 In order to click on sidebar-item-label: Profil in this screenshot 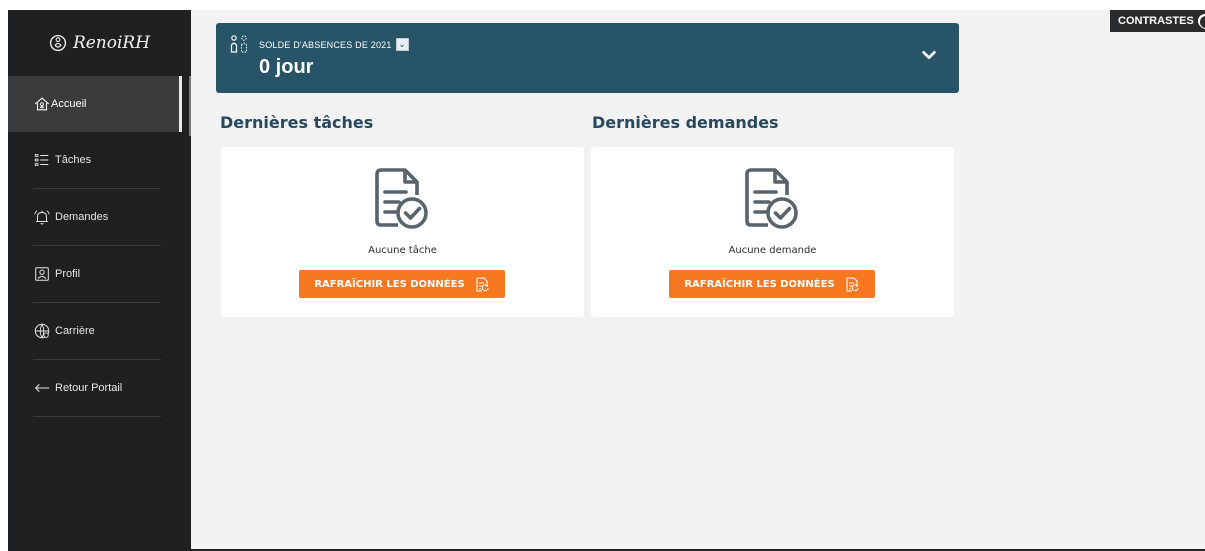, I will do `click(68, 274)`.